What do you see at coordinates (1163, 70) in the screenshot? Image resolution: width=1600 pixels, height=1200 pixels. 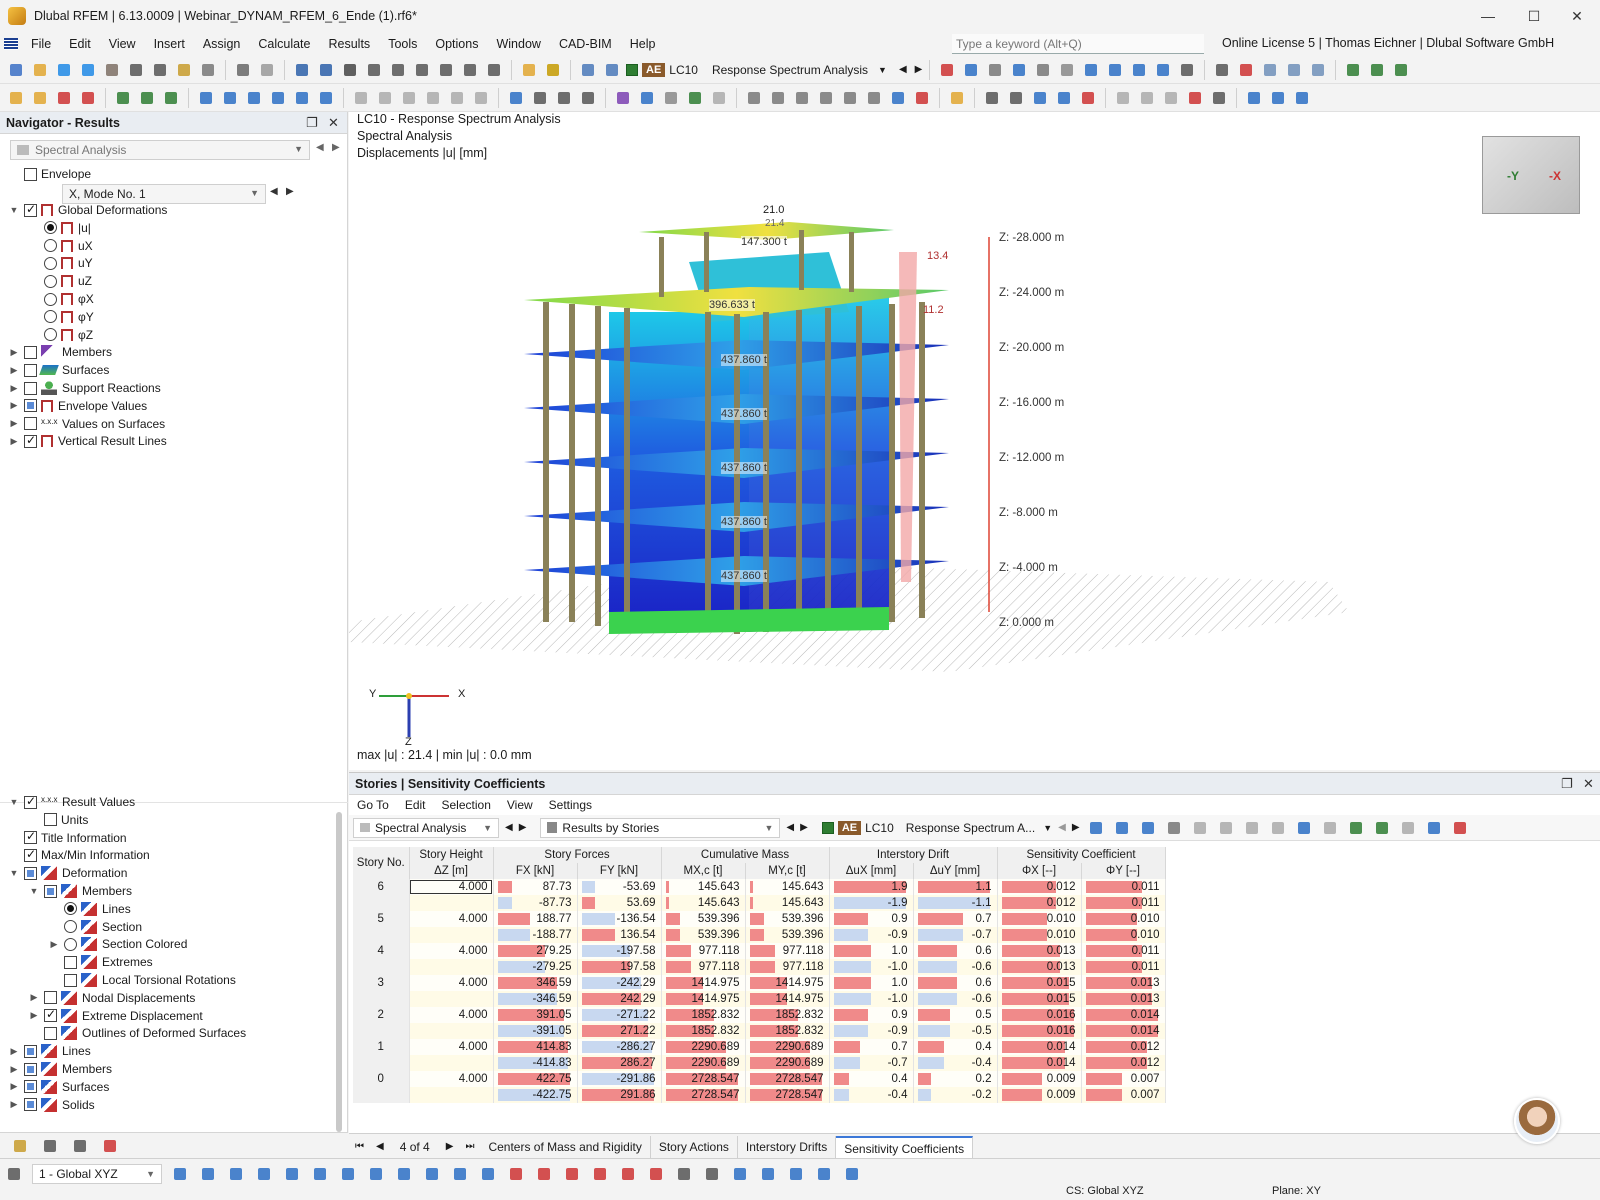 I see `result-diagram-icon` at bounding box center [1163, 70].